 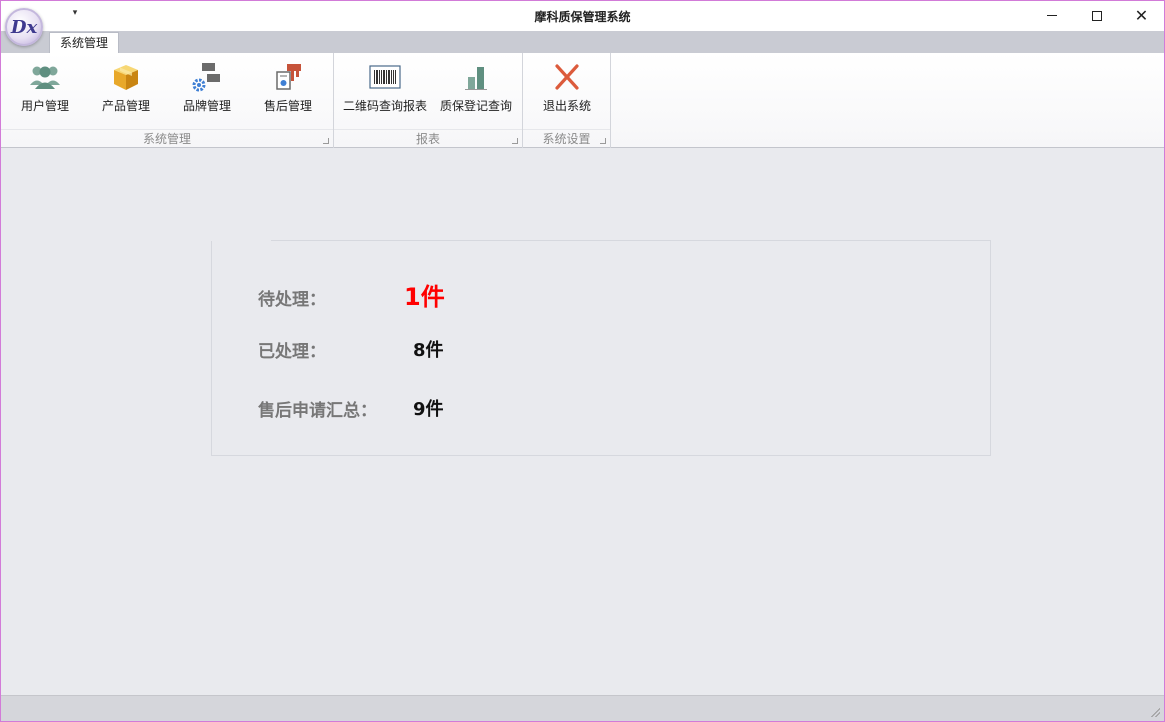 I want to click on after-sales-management-label: 售后管理, so click(x=287, y=106).